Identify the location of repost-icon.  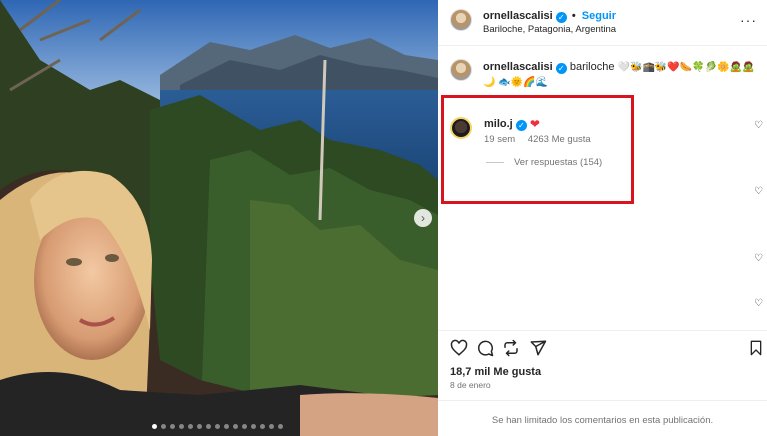
(511, 348).